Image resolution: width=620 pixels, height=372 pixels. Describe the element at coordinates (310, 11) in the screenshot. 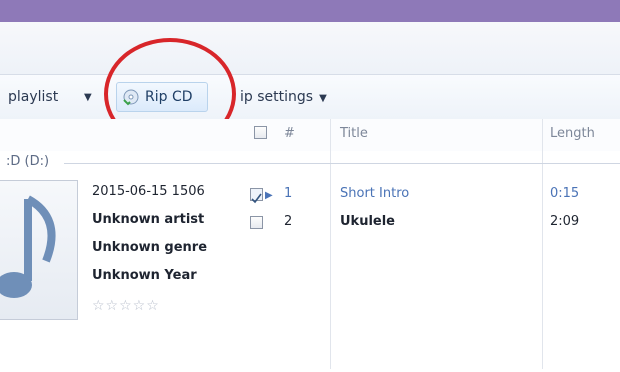

I see `window-title-bar` at that location.